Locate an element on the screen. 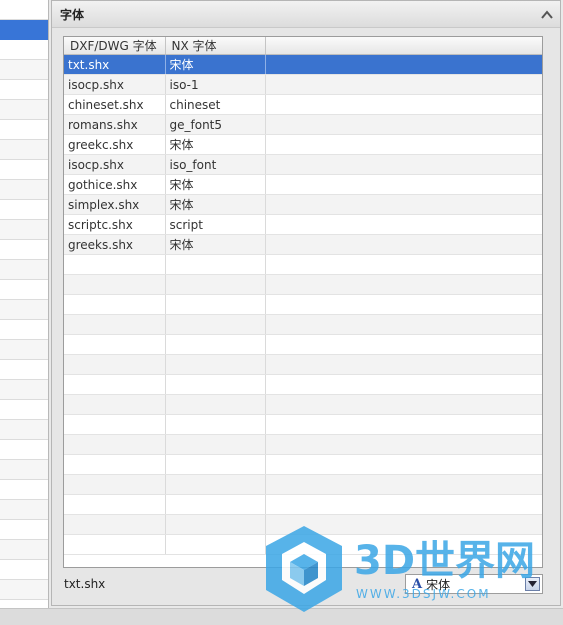 The width and height of the screenshot is (563, 625). table-row: isocp.shx iso_font is located at coordinates (303, 164).